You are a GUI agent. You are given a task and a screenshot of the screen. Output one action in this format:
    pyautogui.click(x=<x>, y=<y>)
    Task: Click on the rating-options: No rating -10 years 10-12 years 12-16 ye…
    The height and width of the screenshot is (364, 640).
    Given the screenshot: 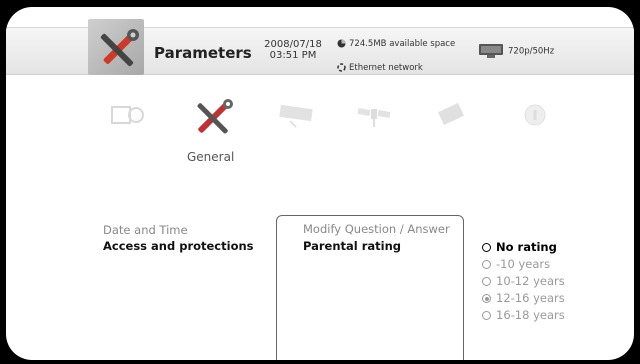 What is the action you would take?
    pyautogui.click(x=523, y=281)
    